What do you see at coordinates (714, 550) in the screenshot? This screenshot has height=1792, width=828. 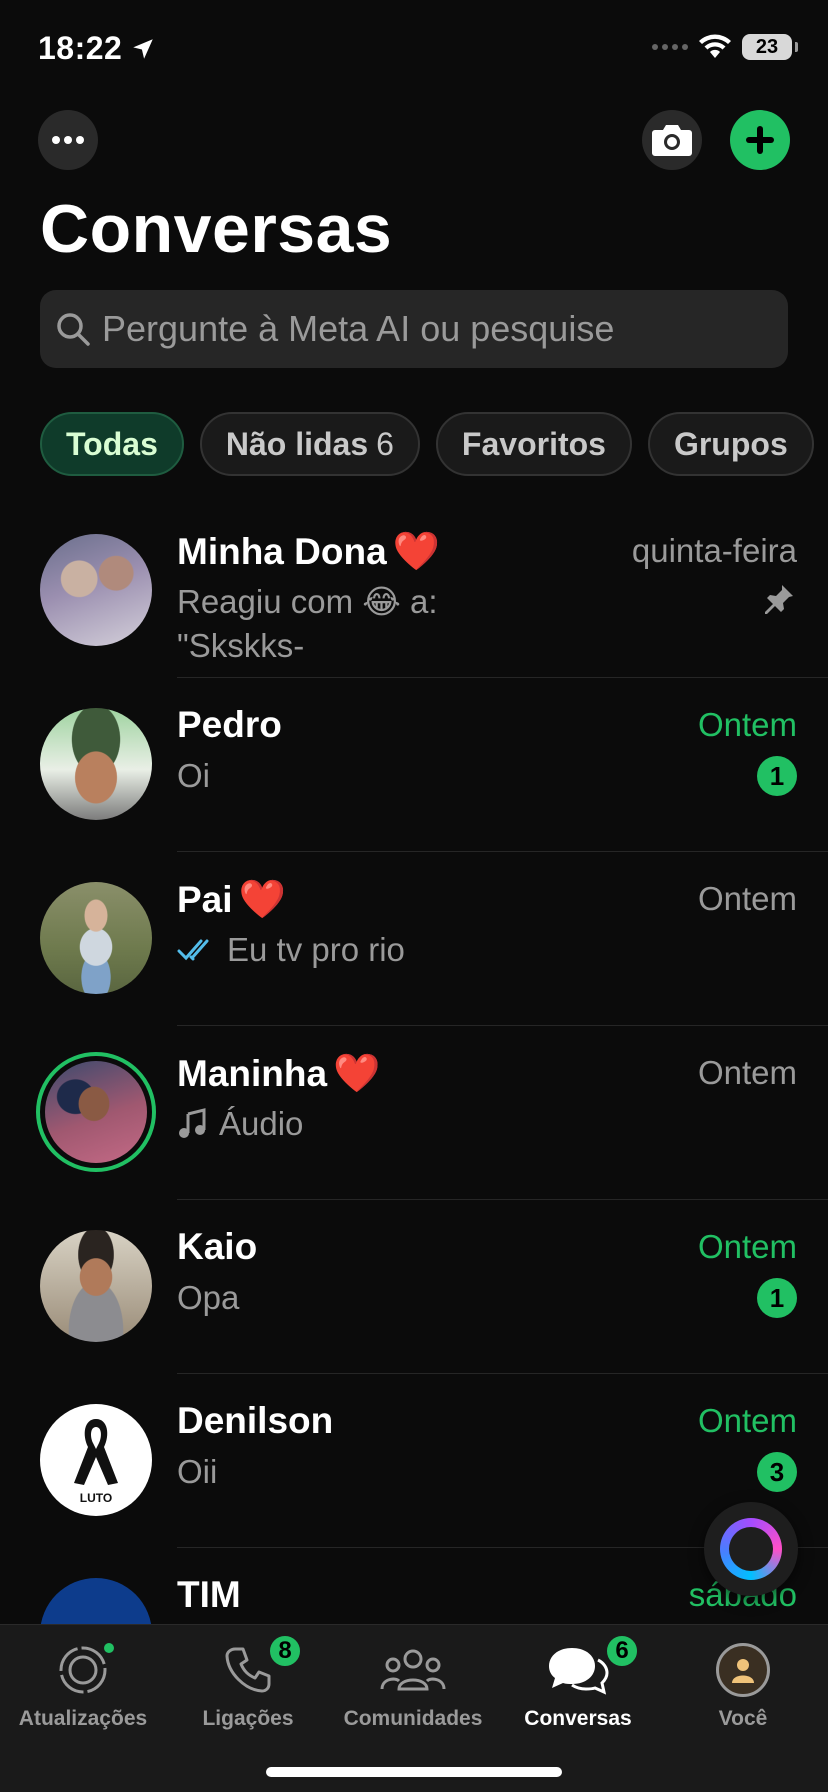 I see `chat-date: quinta-feira` at bounding box center [714, 550].